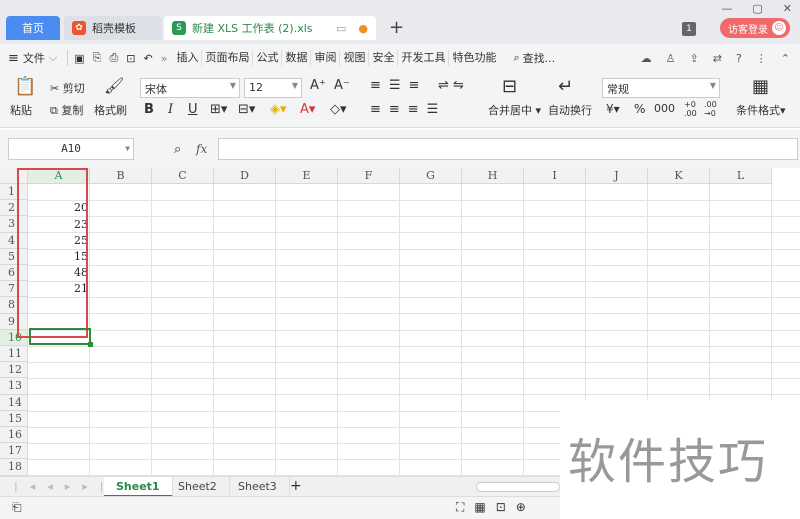 The width and height of the screenshot is (800, 519). What do you see at coordinates (79, 58) in the screenshot?
I see `save-icon: ▣` at bounding box center [79, 58].